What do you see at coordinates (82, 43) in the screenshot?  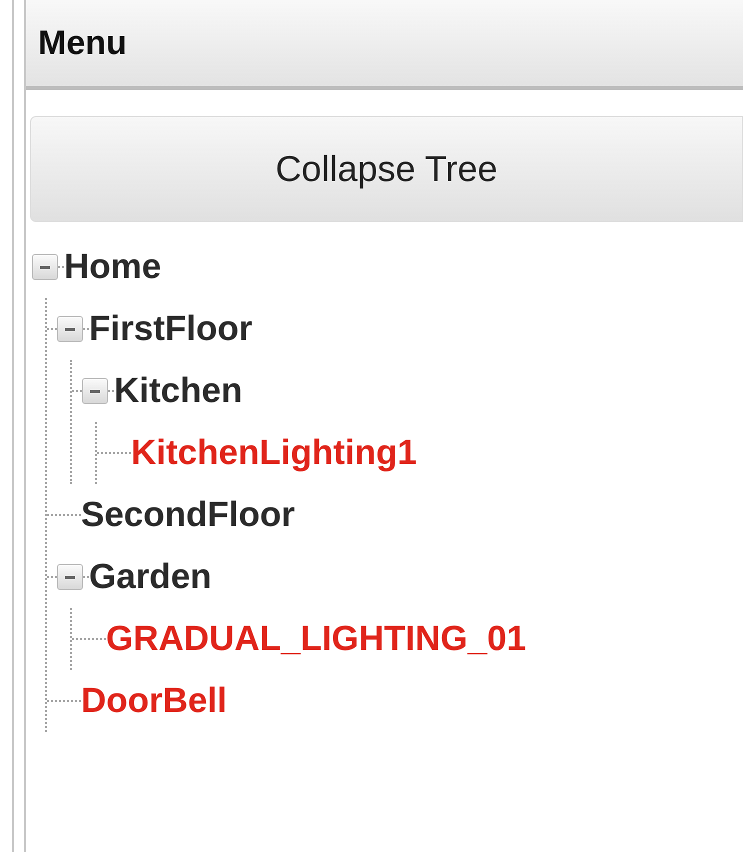 I see `panel-title: Menu` at bounding box center [82, 43].